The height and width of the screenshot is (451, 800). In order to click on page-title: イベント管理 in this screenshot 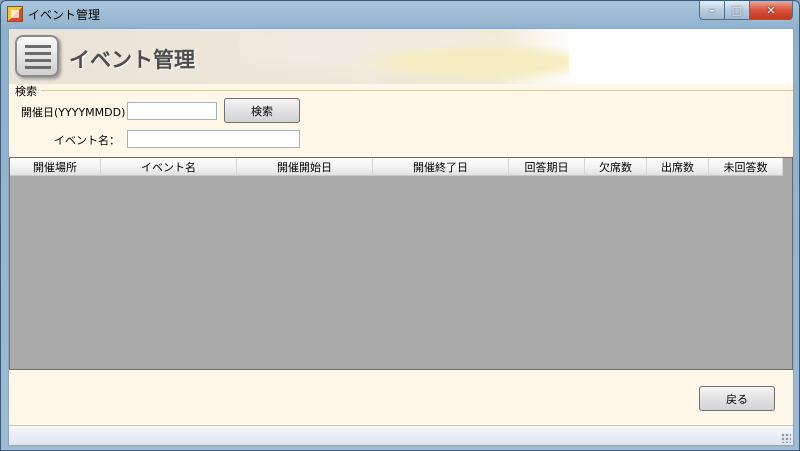, I will do `click(132, 60)`.